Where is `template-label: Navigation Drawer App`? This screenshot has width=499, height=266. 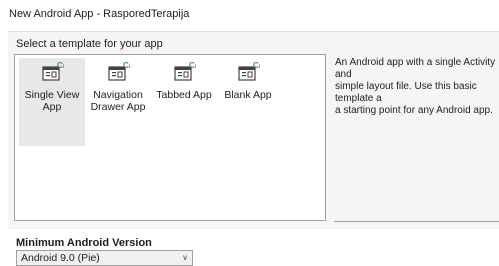
template-label: Navigation Drawer App is located at coordinates (118, 101).